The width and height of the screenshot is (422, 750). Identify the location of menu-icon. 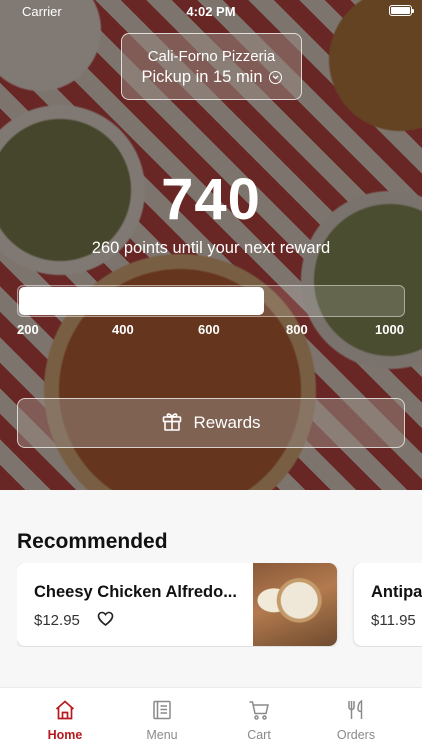
(162, 710).